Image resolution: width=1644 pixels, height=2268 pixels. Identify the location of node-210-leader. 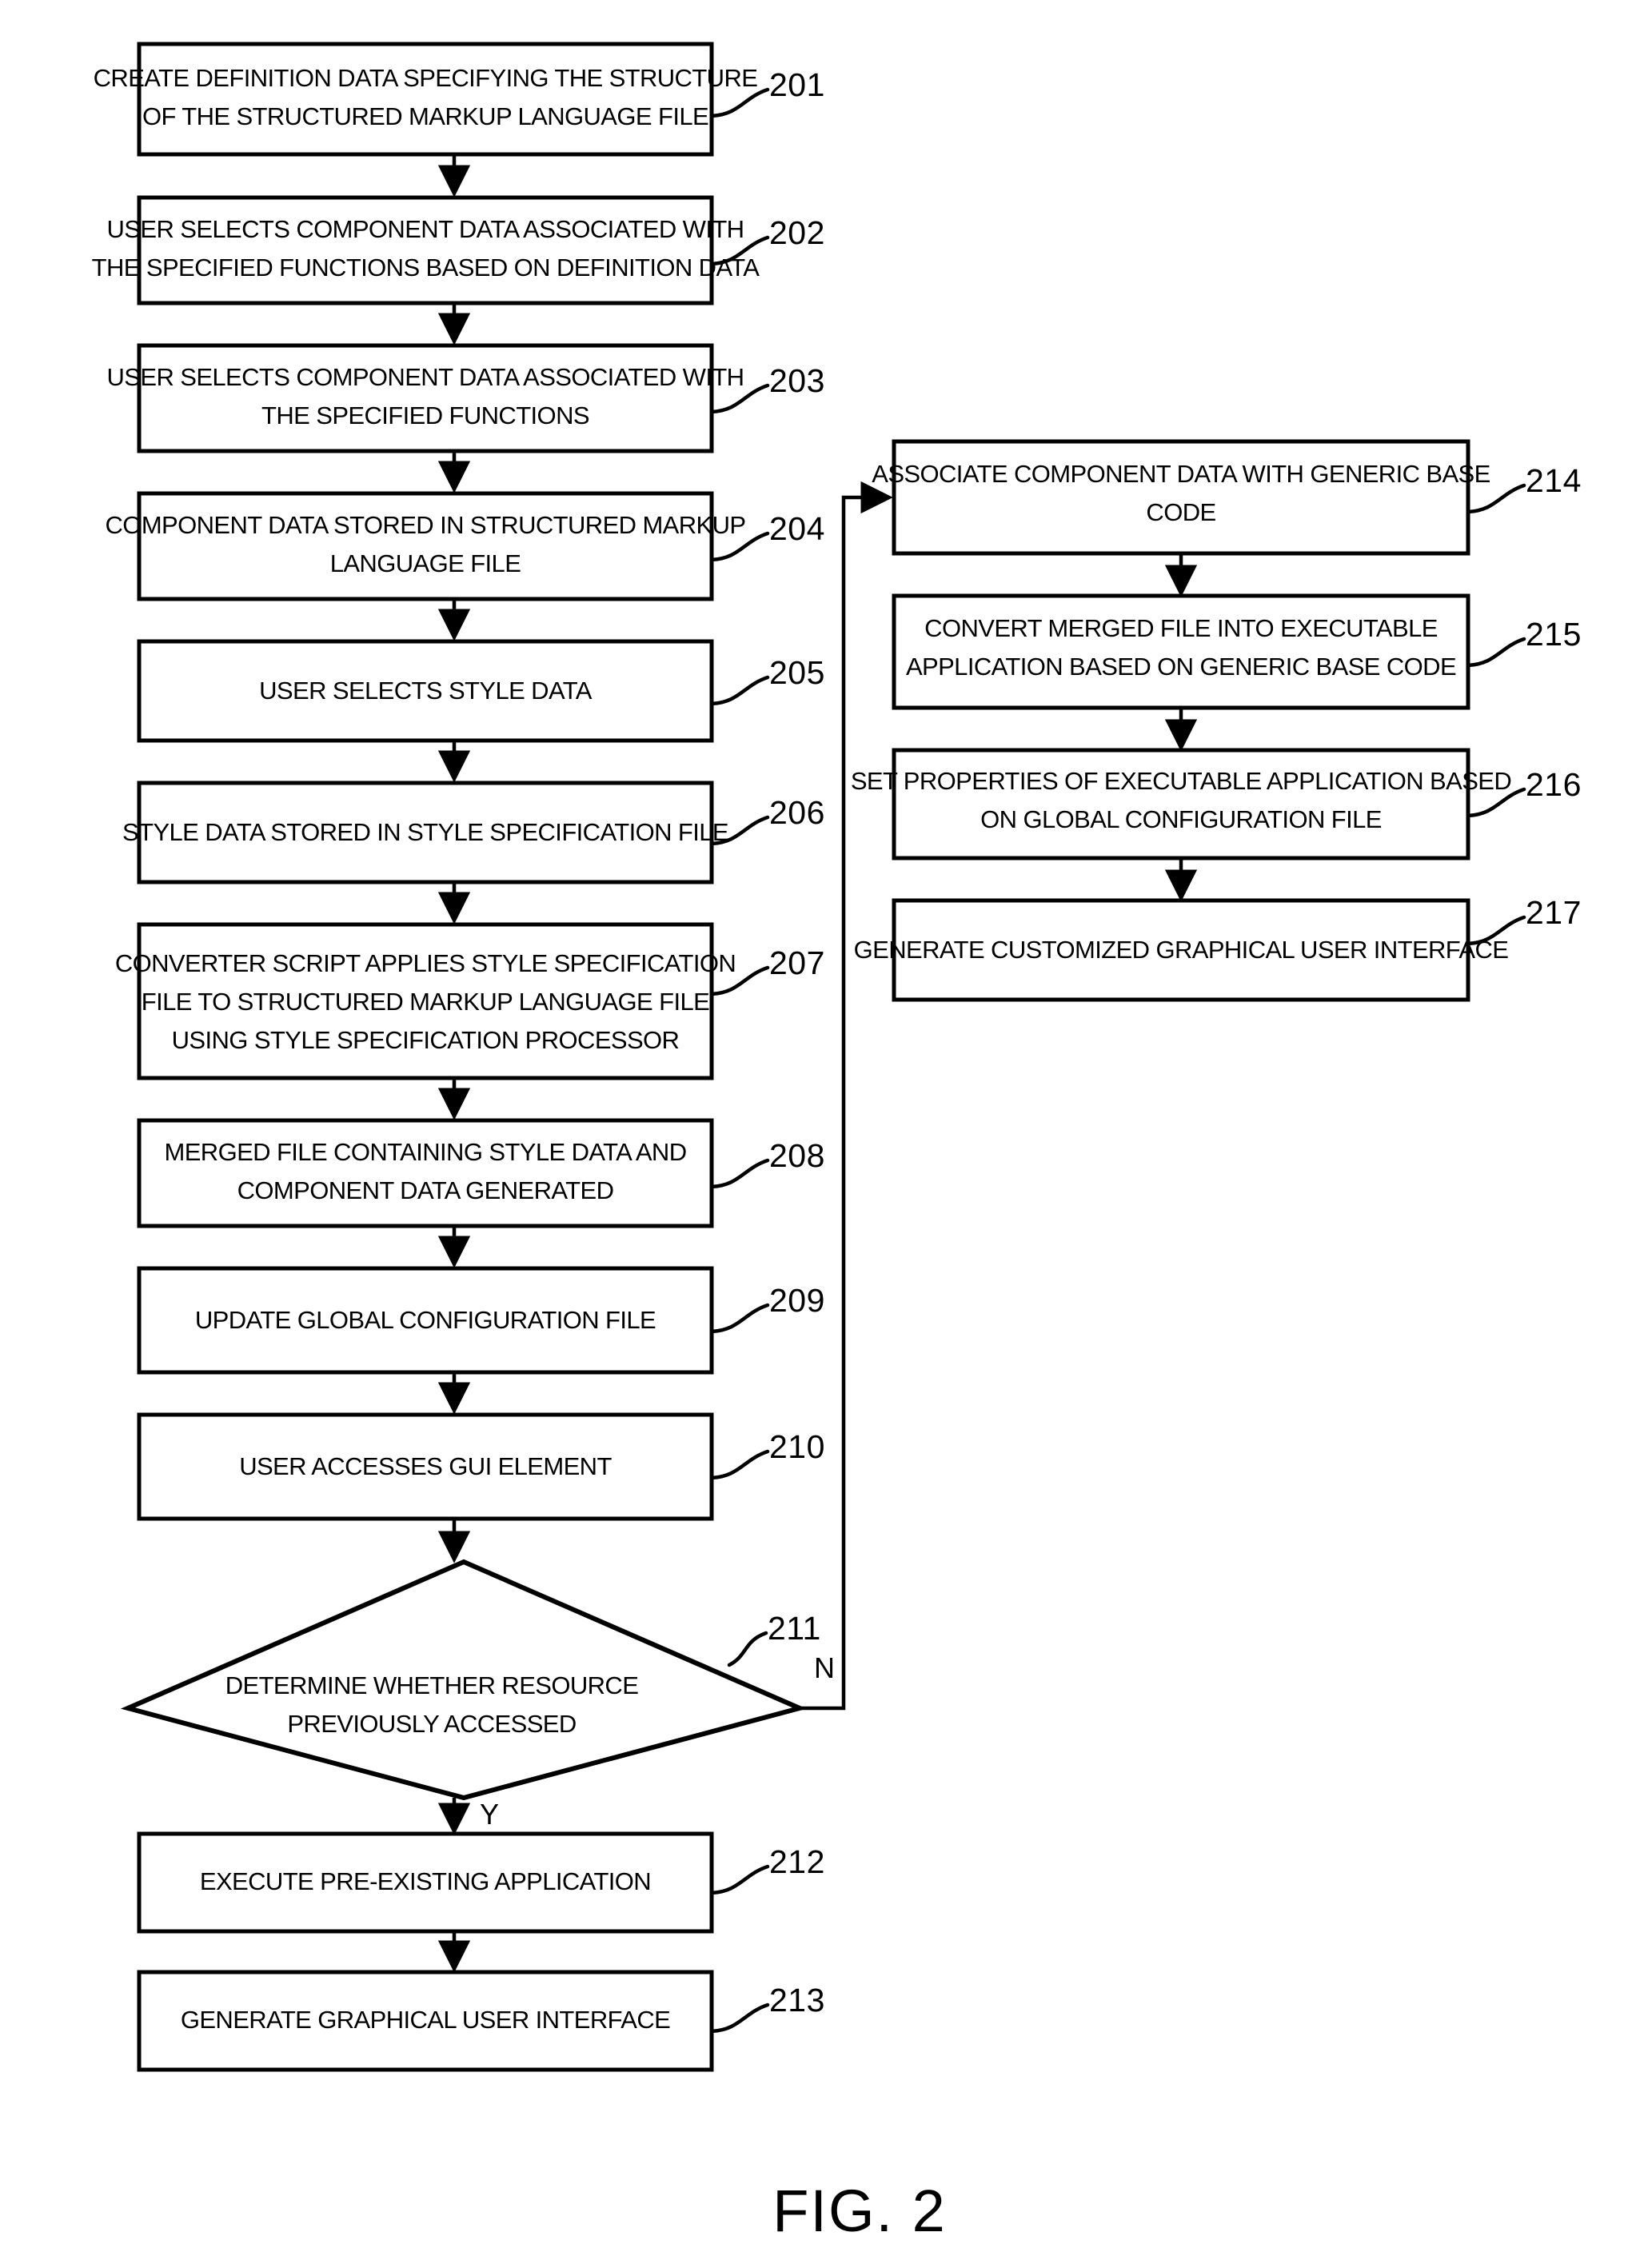
(740, 1464).